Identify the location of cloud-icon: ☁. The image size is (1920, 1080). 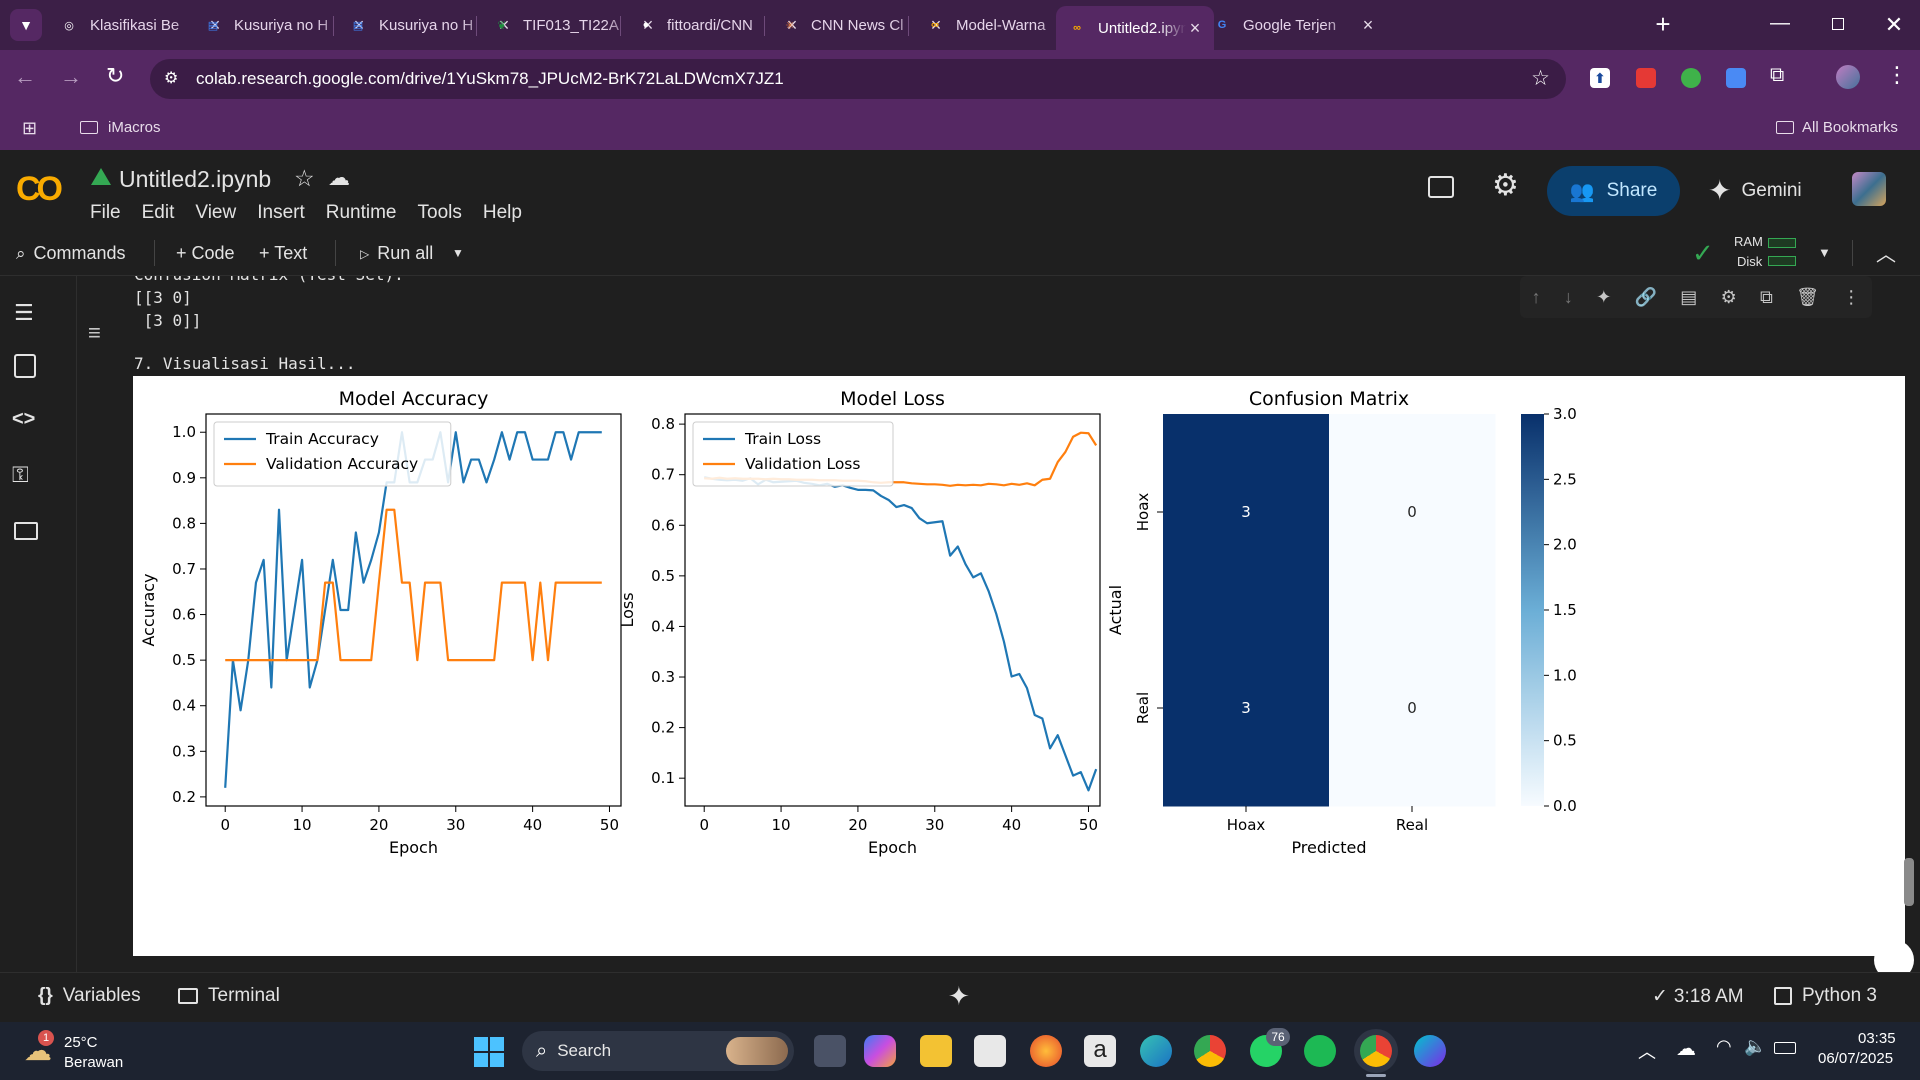
(339, 178).